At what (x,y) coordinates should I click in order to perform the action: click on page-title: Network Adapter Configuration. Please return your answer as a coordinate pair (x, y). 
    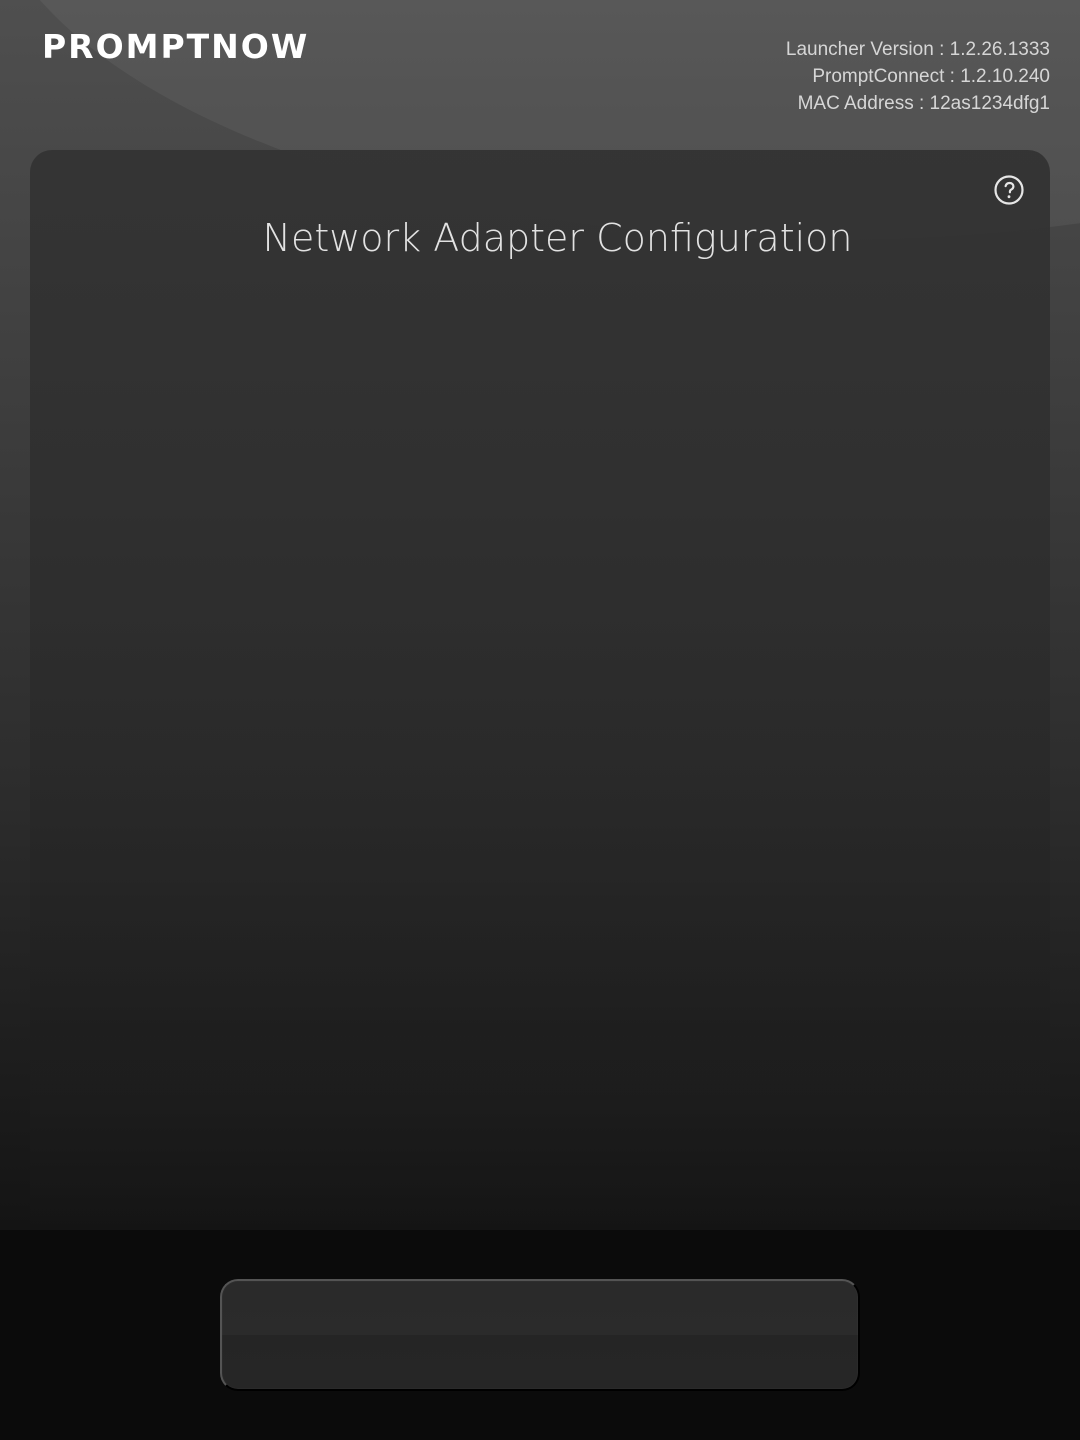
    Looking at the image, I should click on (557, 238).